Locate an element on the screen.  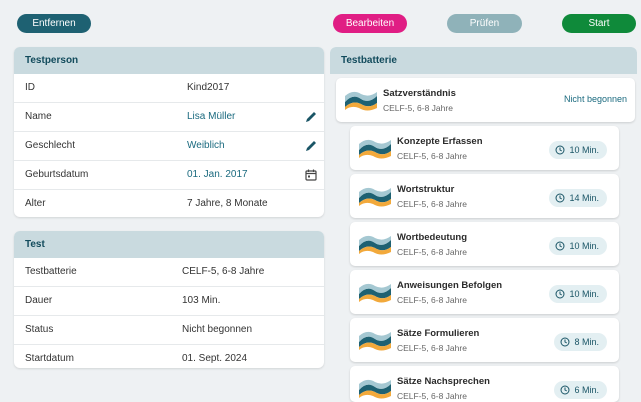
row-label: Geburtsdatum is located at coordinates (57, 174).